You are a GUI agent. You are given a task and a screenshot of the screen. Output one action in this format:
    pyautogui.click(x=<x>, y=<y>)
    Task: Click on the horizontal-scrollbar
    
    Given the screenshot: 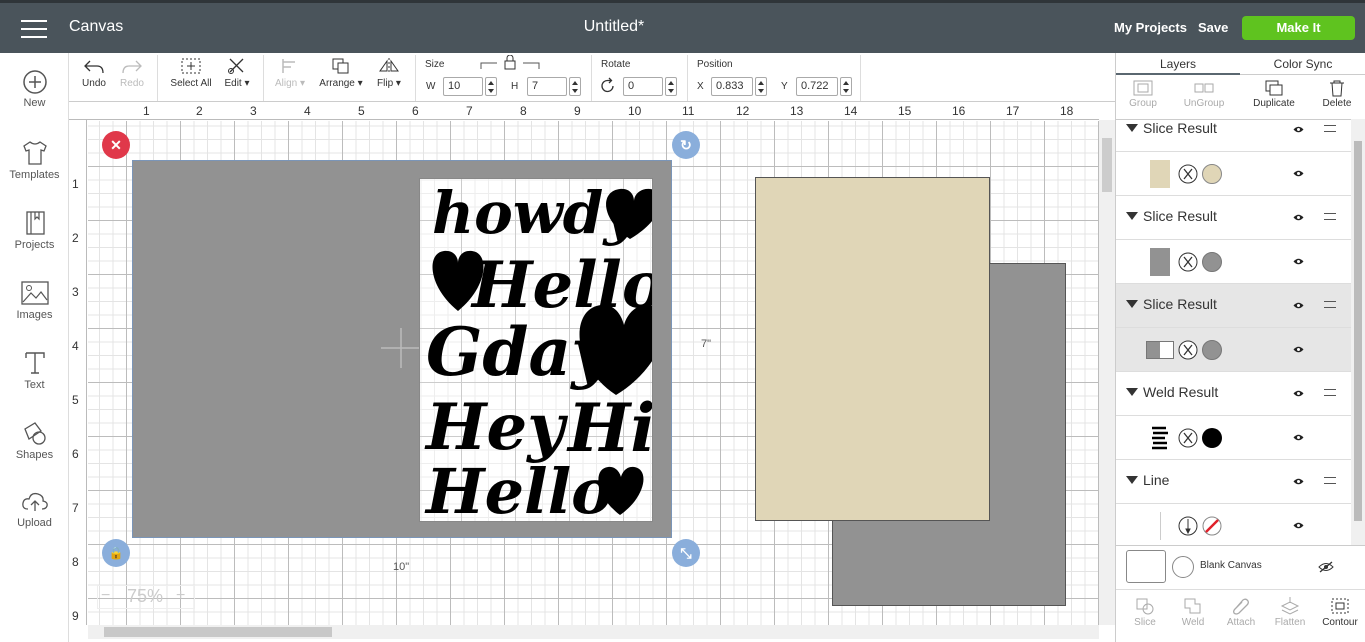 What is the action you would take?
    pyautogui.click(x=593, y=632)
    